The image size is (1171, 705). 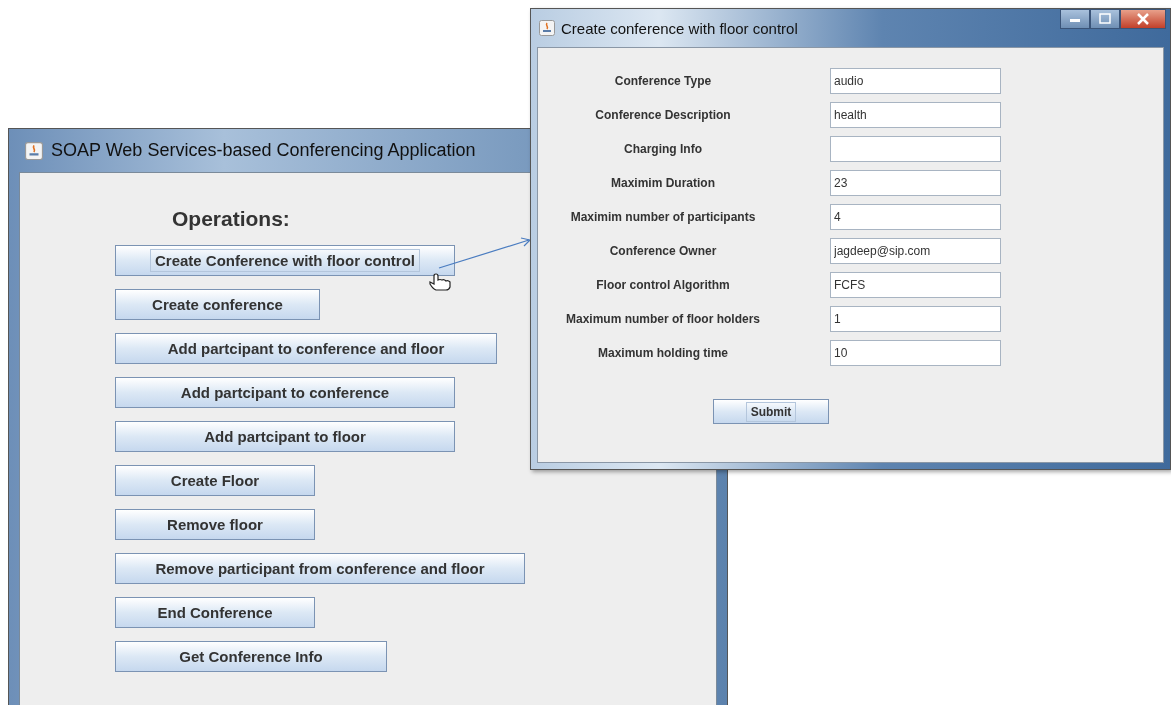 I want to click on close-icon, so click(x=1143, y=19).